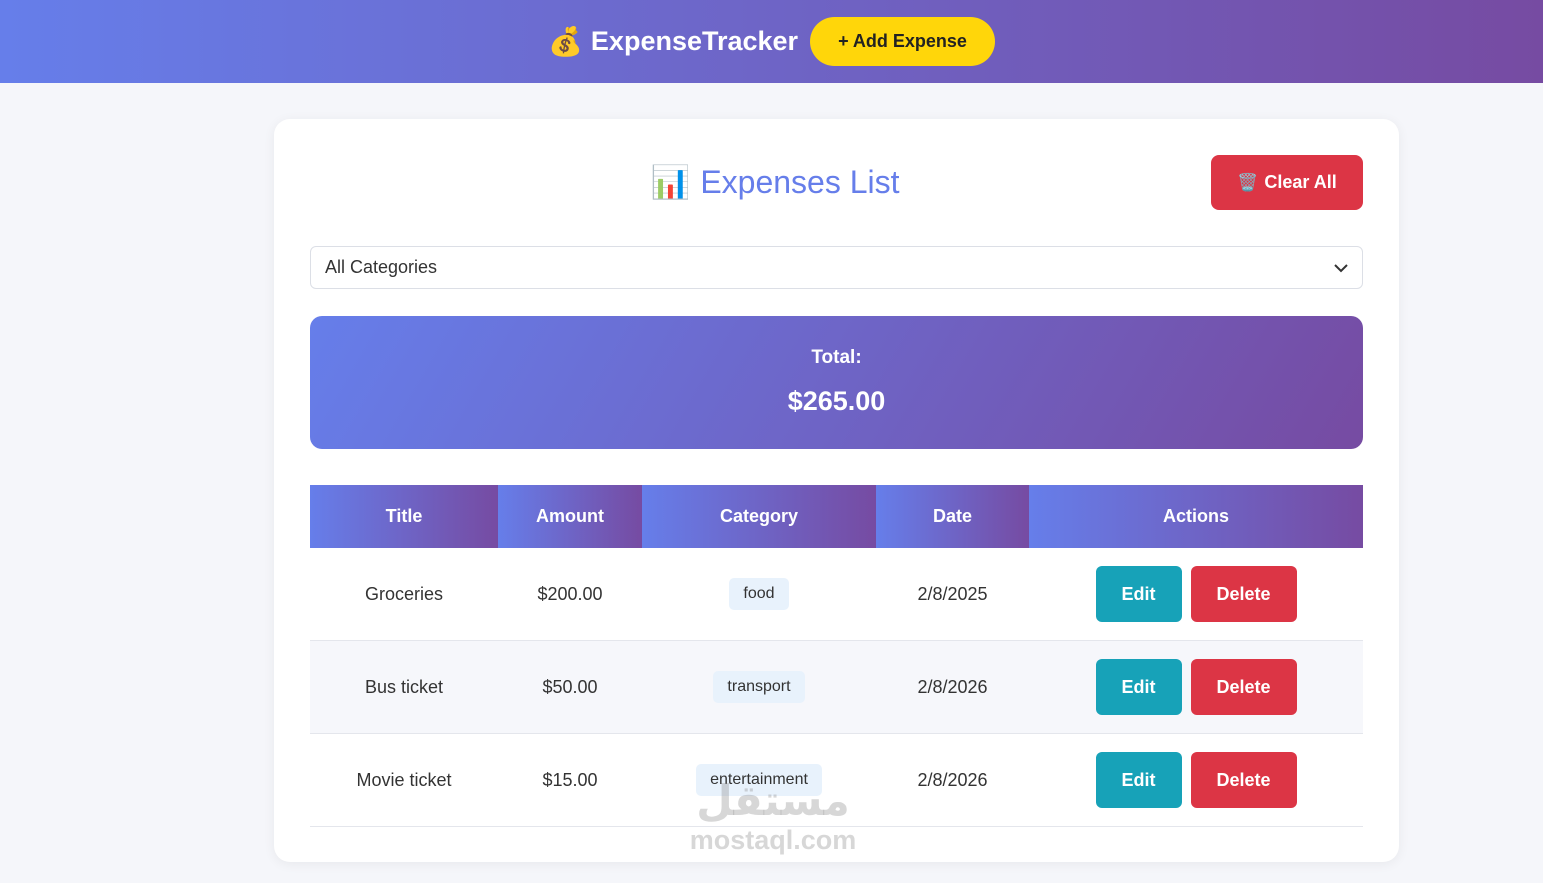  What do you see at coordinates (694, 41) in the screenshot?
I see `brand-name: ExpenseTracker` at bounding box center [694, 41].